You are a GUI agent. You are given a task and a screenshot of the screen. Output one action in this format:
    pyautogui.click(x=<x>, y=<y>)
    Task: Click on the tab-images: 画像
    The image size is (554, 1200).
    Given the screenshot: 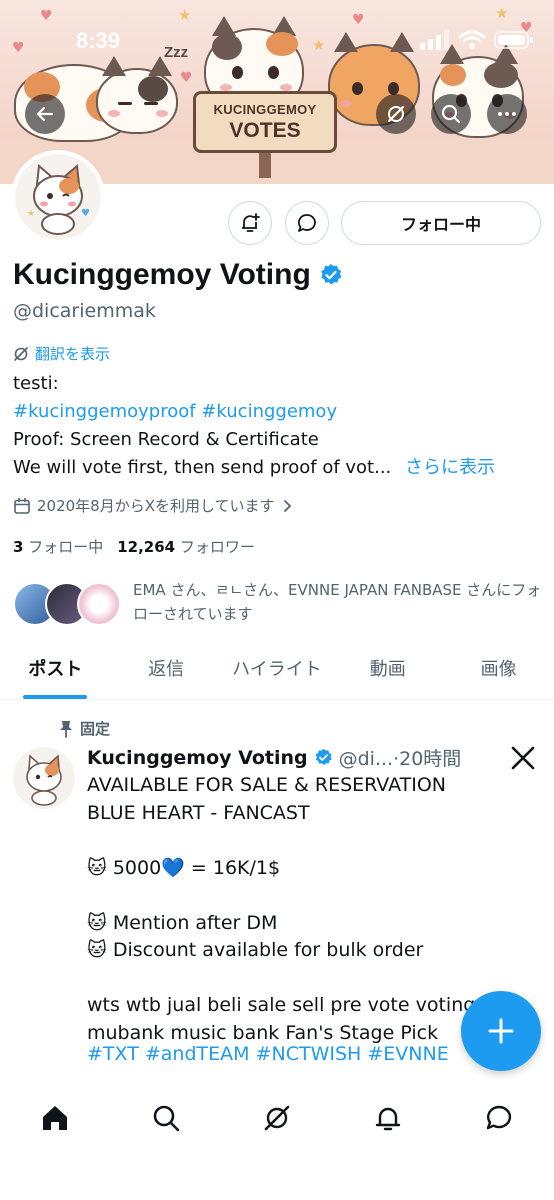 What is the action you would take?
    pyautogui.click(x=498, y=669)
    